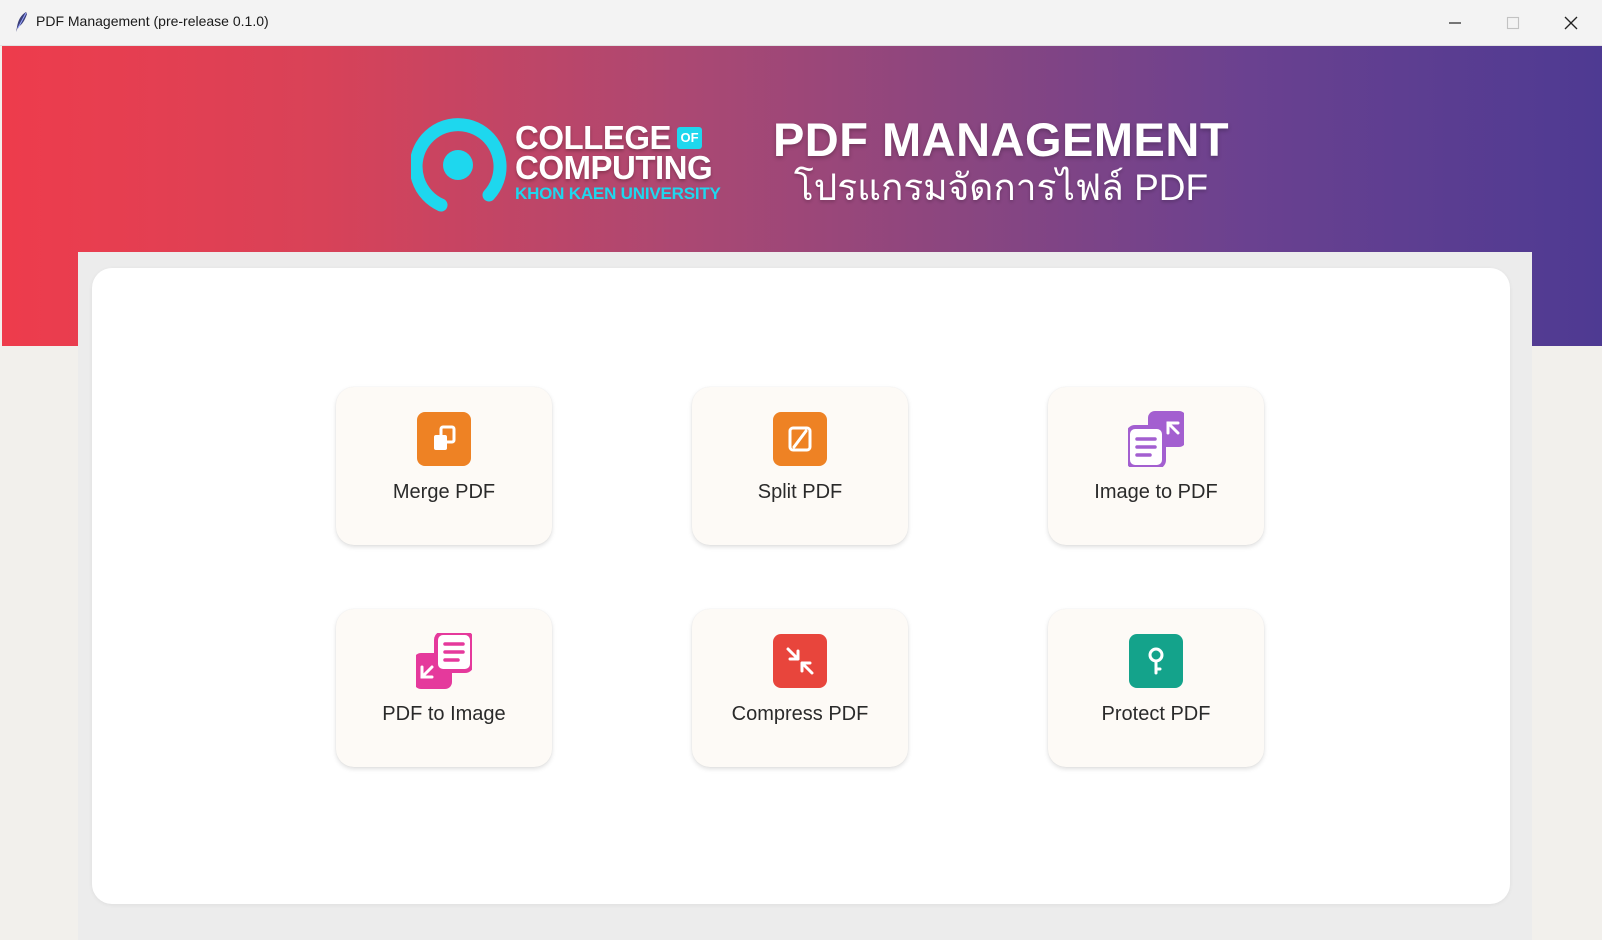 Image resolution: width=1602 pixels, height=940 pixels. I want to click on split-pdf-button: Split PDF, so click(800, 466).